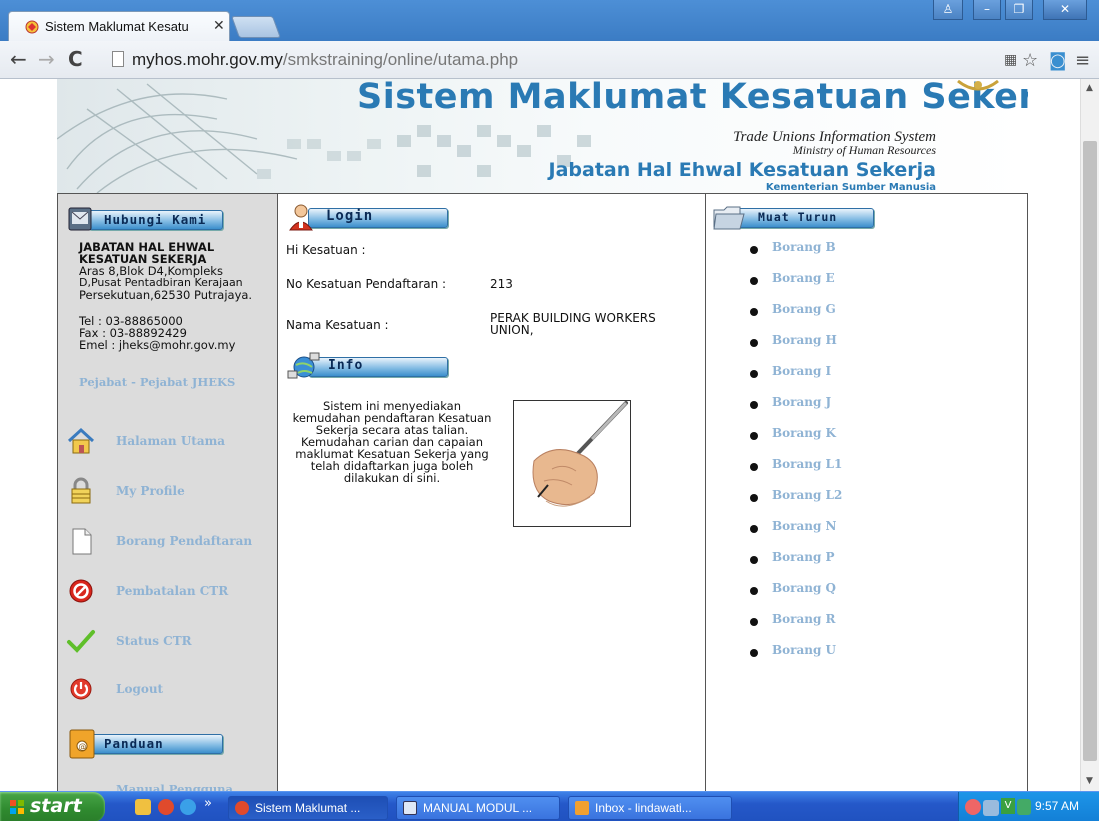  What do you see at coordinates (171, 642) in the screenshot?
I see `menu-status: Status CTR` at bounding box center [171, 642].